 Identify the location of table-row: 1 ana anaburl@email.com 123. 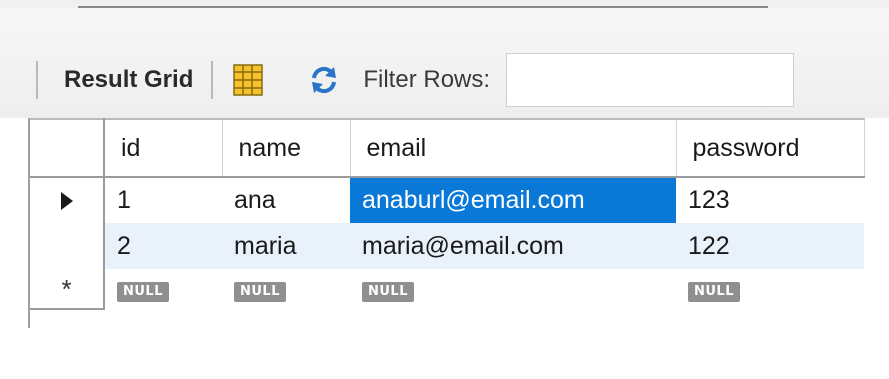
(447, 200).